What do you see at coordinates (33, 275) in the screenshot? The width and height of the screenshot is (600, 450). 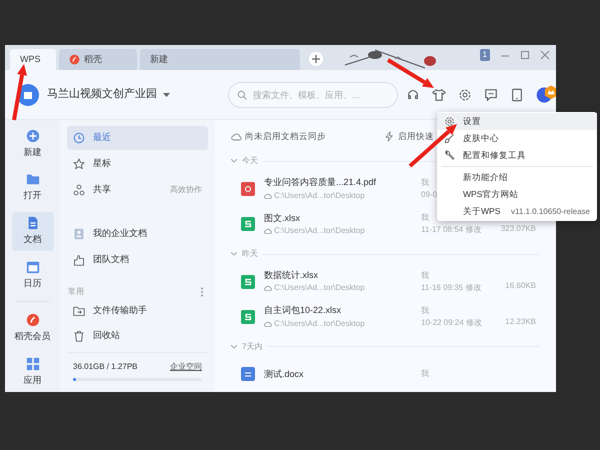 I see `rail-item: 日历` at bounding box center [33, 275].